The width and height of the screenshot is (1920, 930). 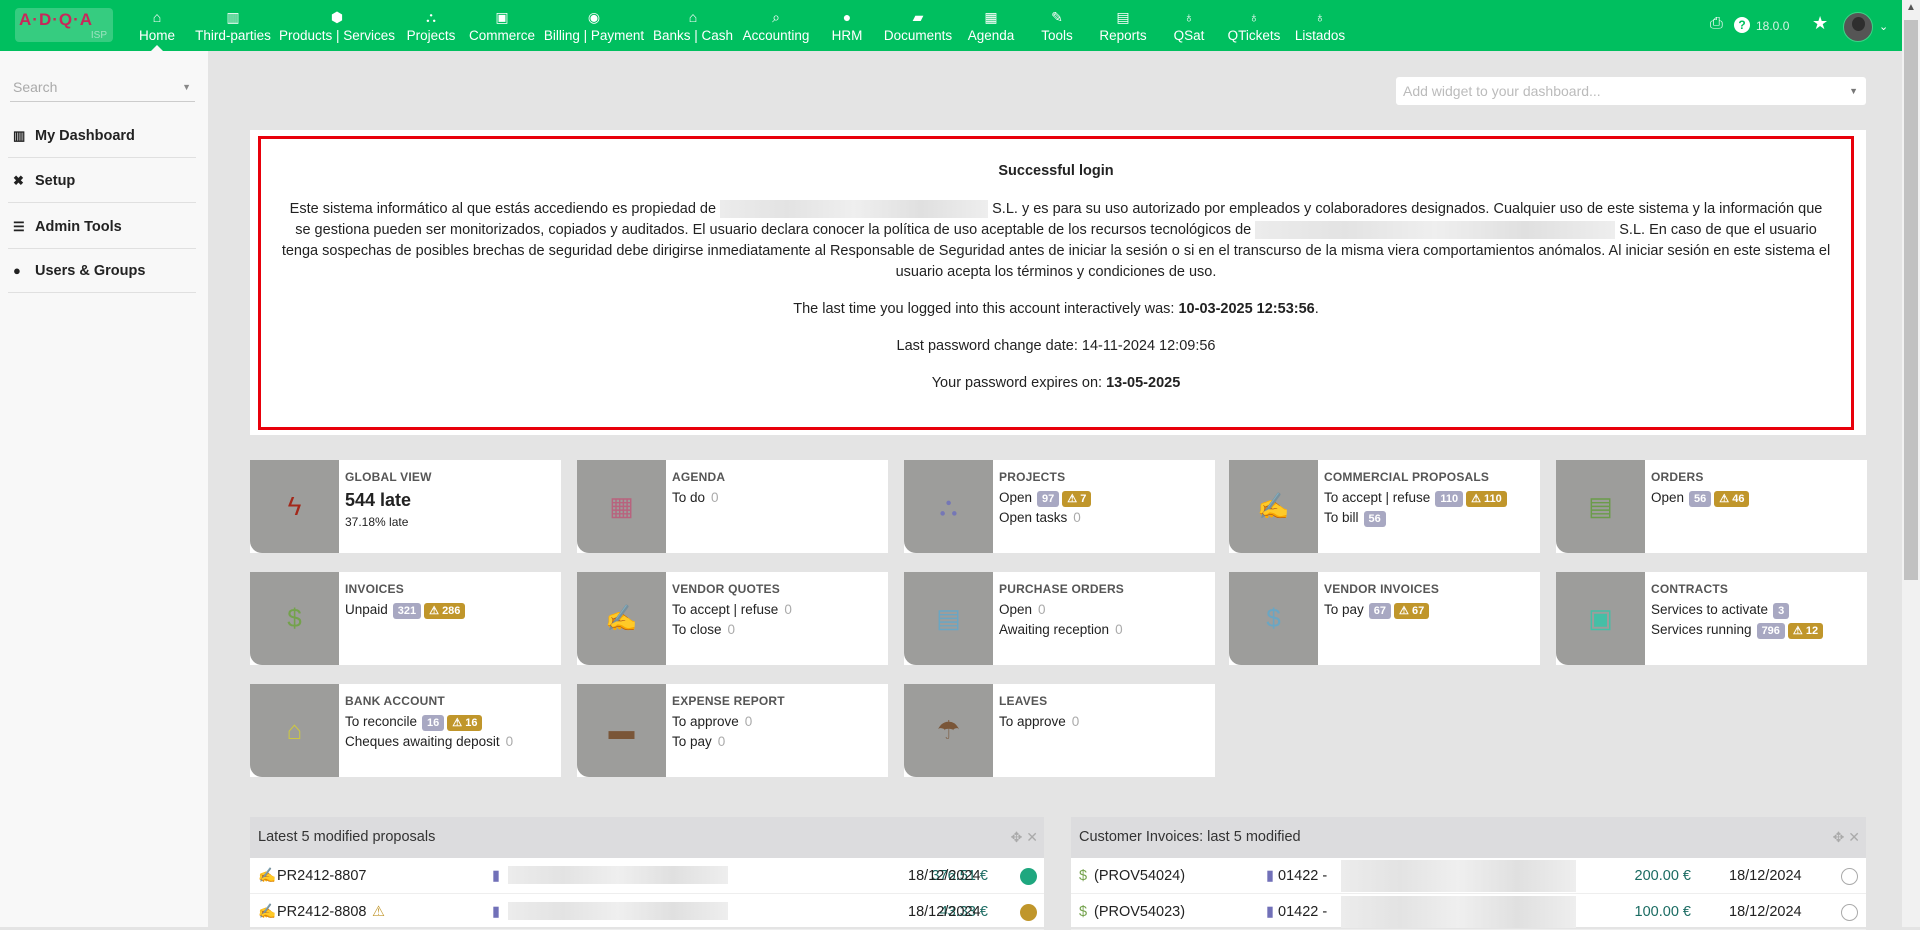 What do you see at coordinates (431, 25) in the screenshot?
I see `nav-item-projects: ⛬ Projects` at bounding box center [431, 25].